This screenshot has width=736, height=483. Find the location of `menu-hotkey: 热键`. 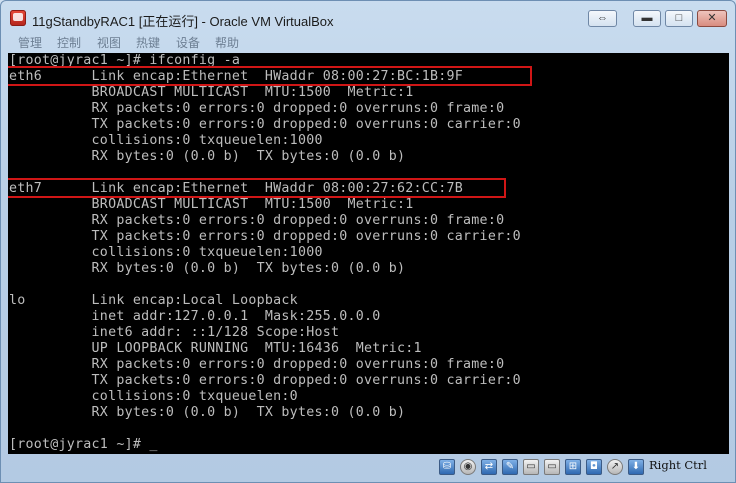

menu-hotkey: 热键 is located at coordinates (148, 42).